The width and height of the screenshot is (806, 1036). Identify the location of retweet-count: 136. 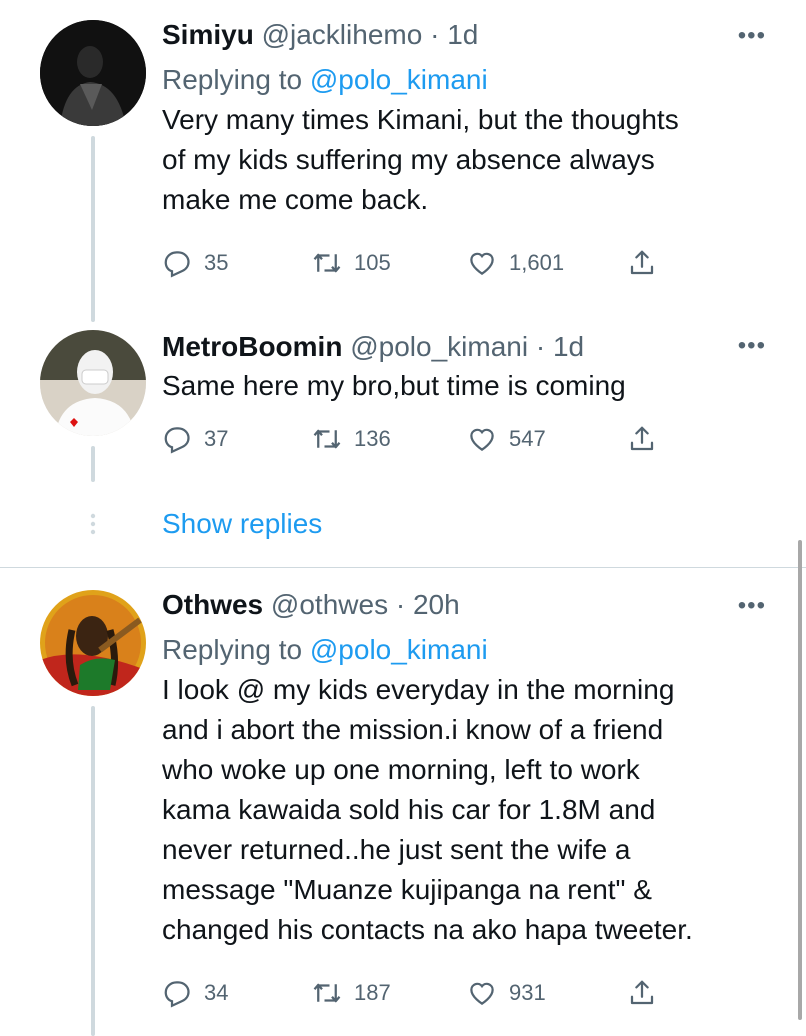
(372, 438).